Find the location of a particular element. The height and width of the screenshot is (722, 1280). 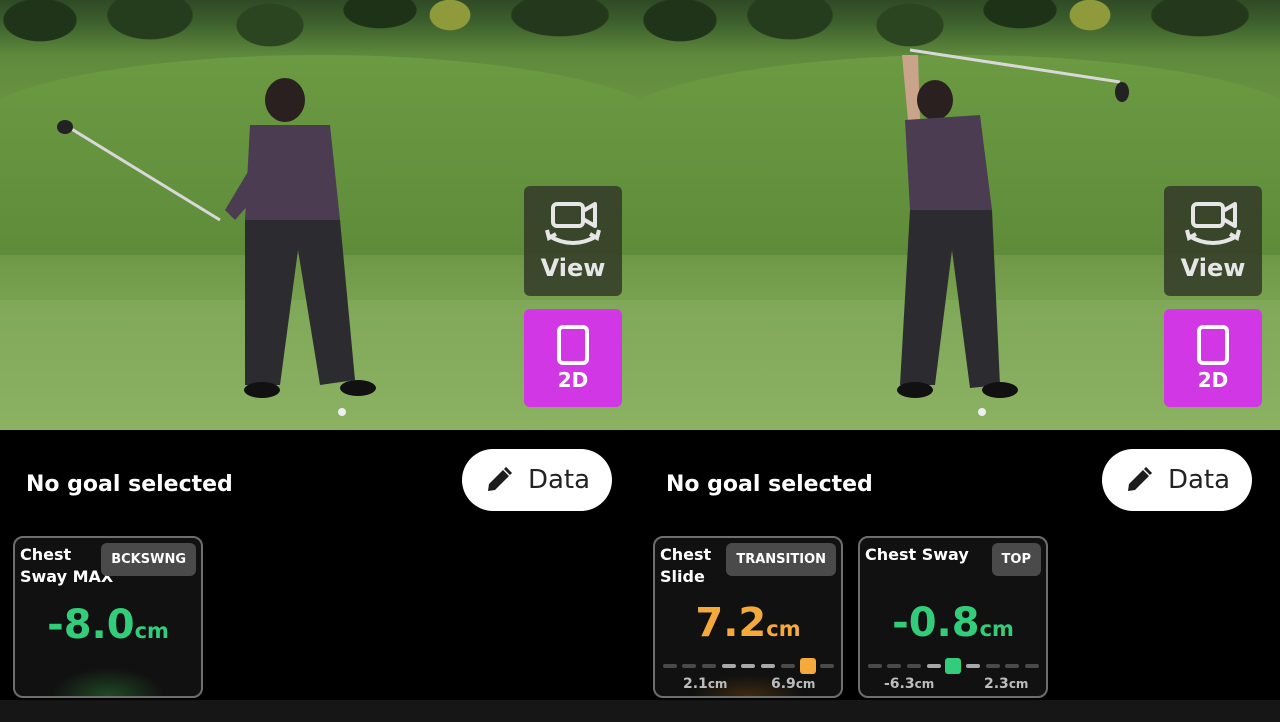

metric-phase-tag: BCKSWNG is located at coordinates (148, 559).